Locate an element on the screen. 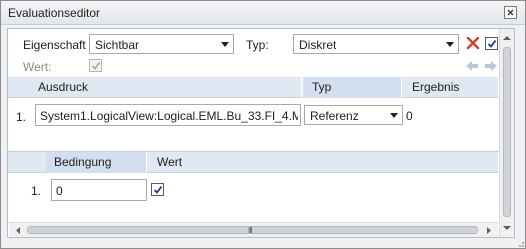  wert-row-checkbox is located at coordinates (157, 189).